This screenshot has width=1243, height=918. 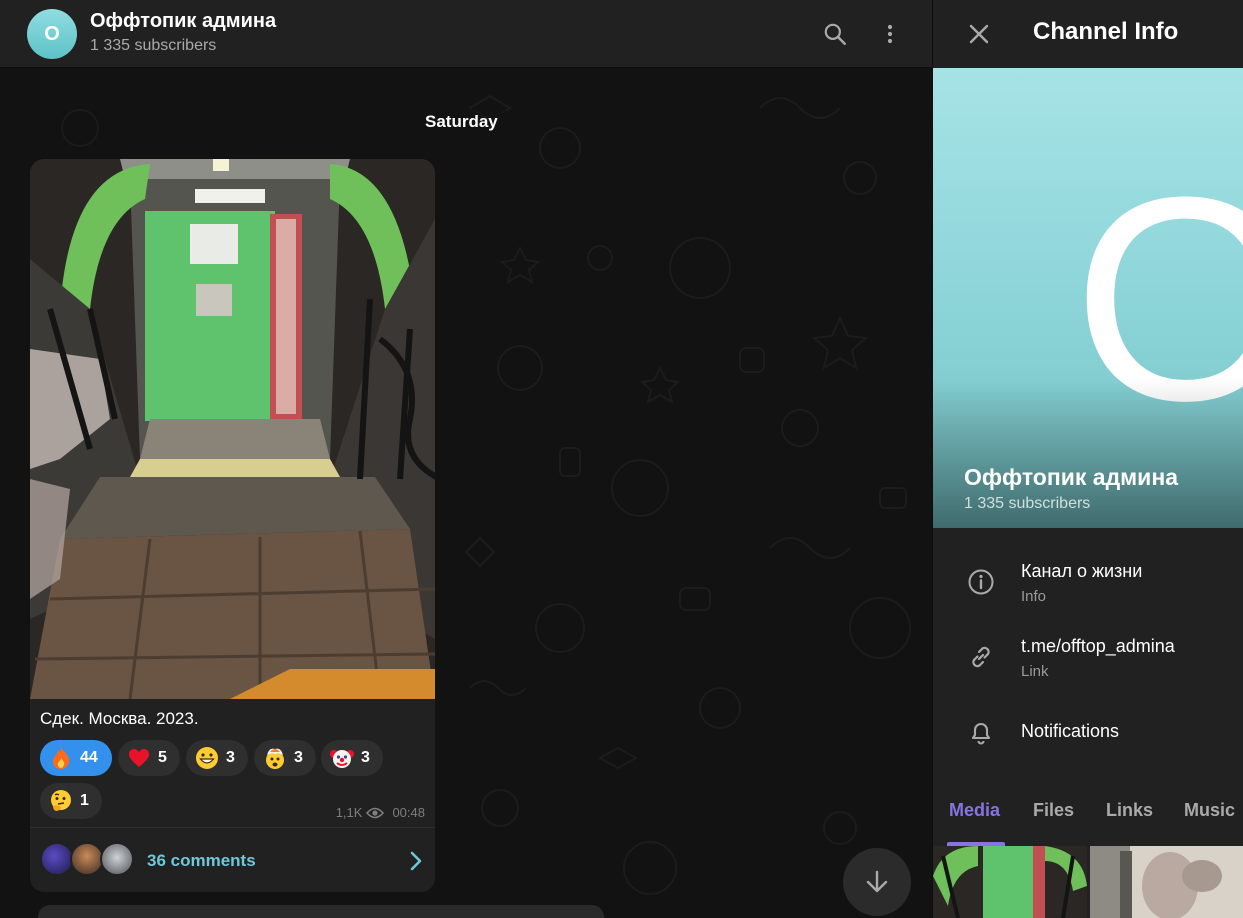 What do you see at coordinates (416, 861) in the screenshot?
I see `chevron-right-icon` at bounding box center [416, 861].